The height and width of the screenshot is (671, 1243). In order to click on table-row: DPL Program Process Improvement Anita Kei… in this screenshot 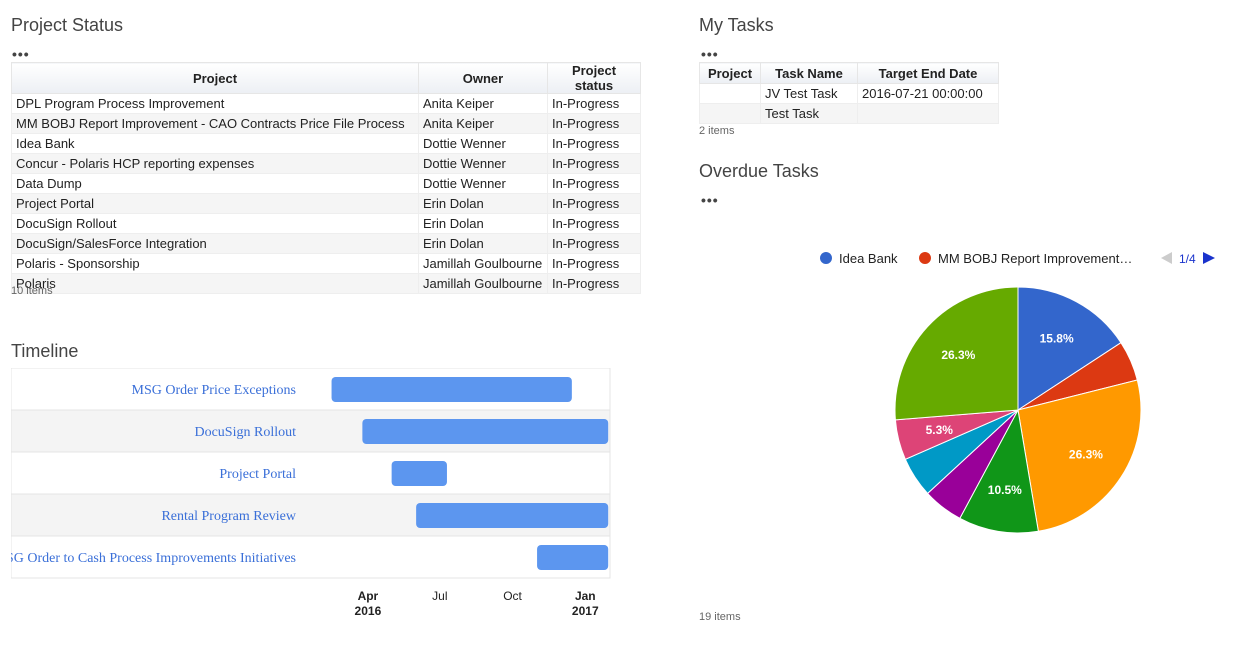, I will do `click(326, 103)`.